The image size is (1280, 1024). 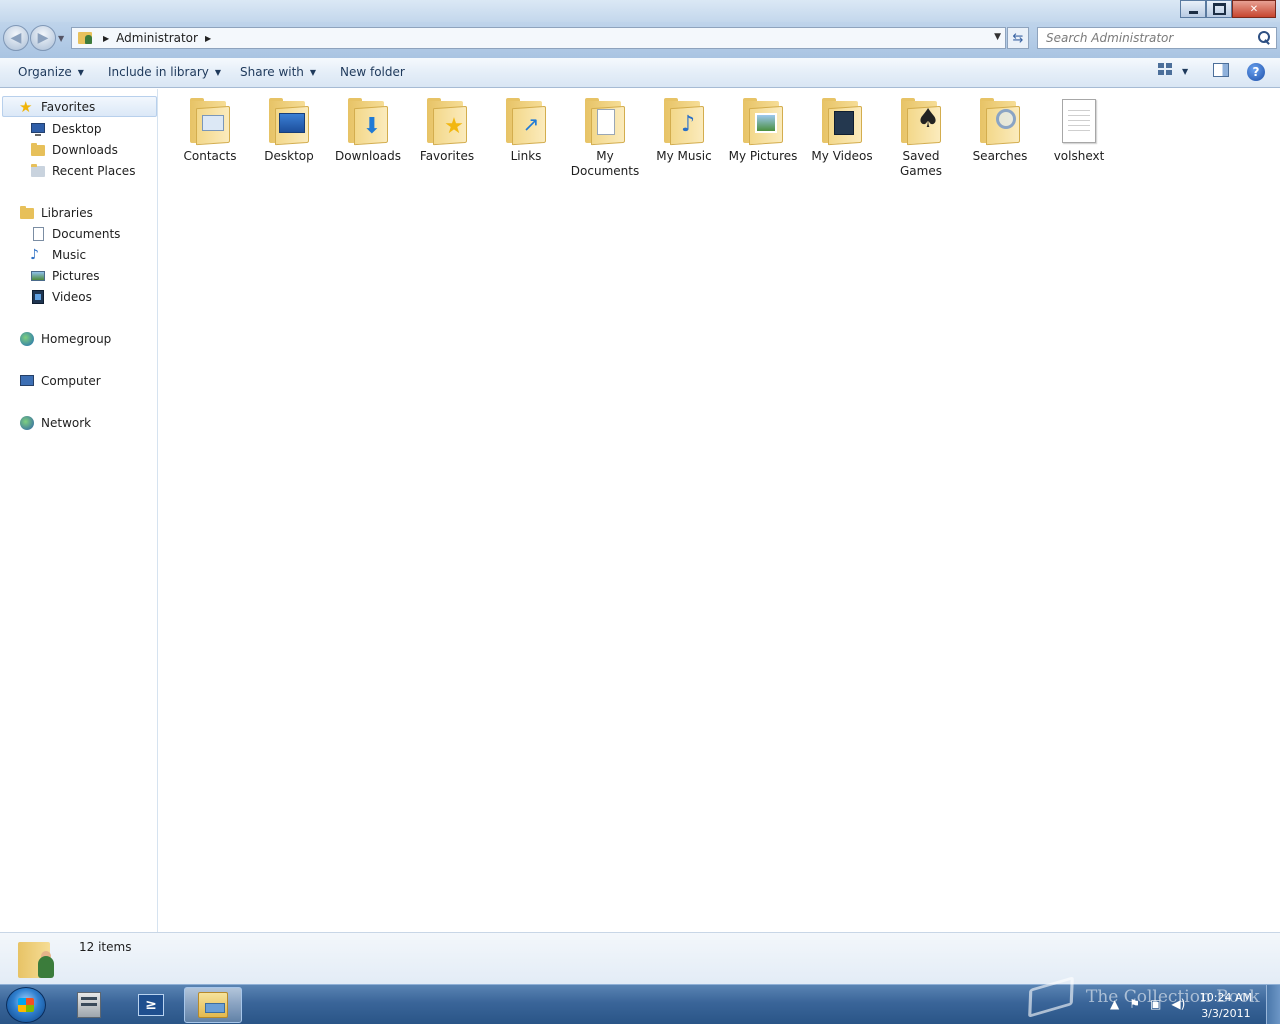 I want to click on homegroup-icon, so click(x=27, y=339).